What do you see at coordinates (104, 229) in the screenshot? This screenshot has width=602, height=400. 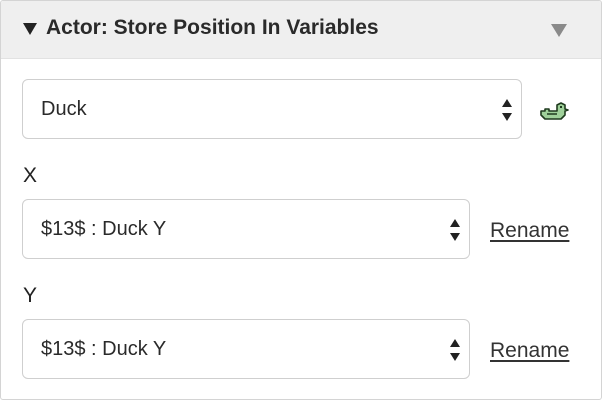 I see `x-variable-value: $13$ : Duck Y` at bounding box center [104, 229].